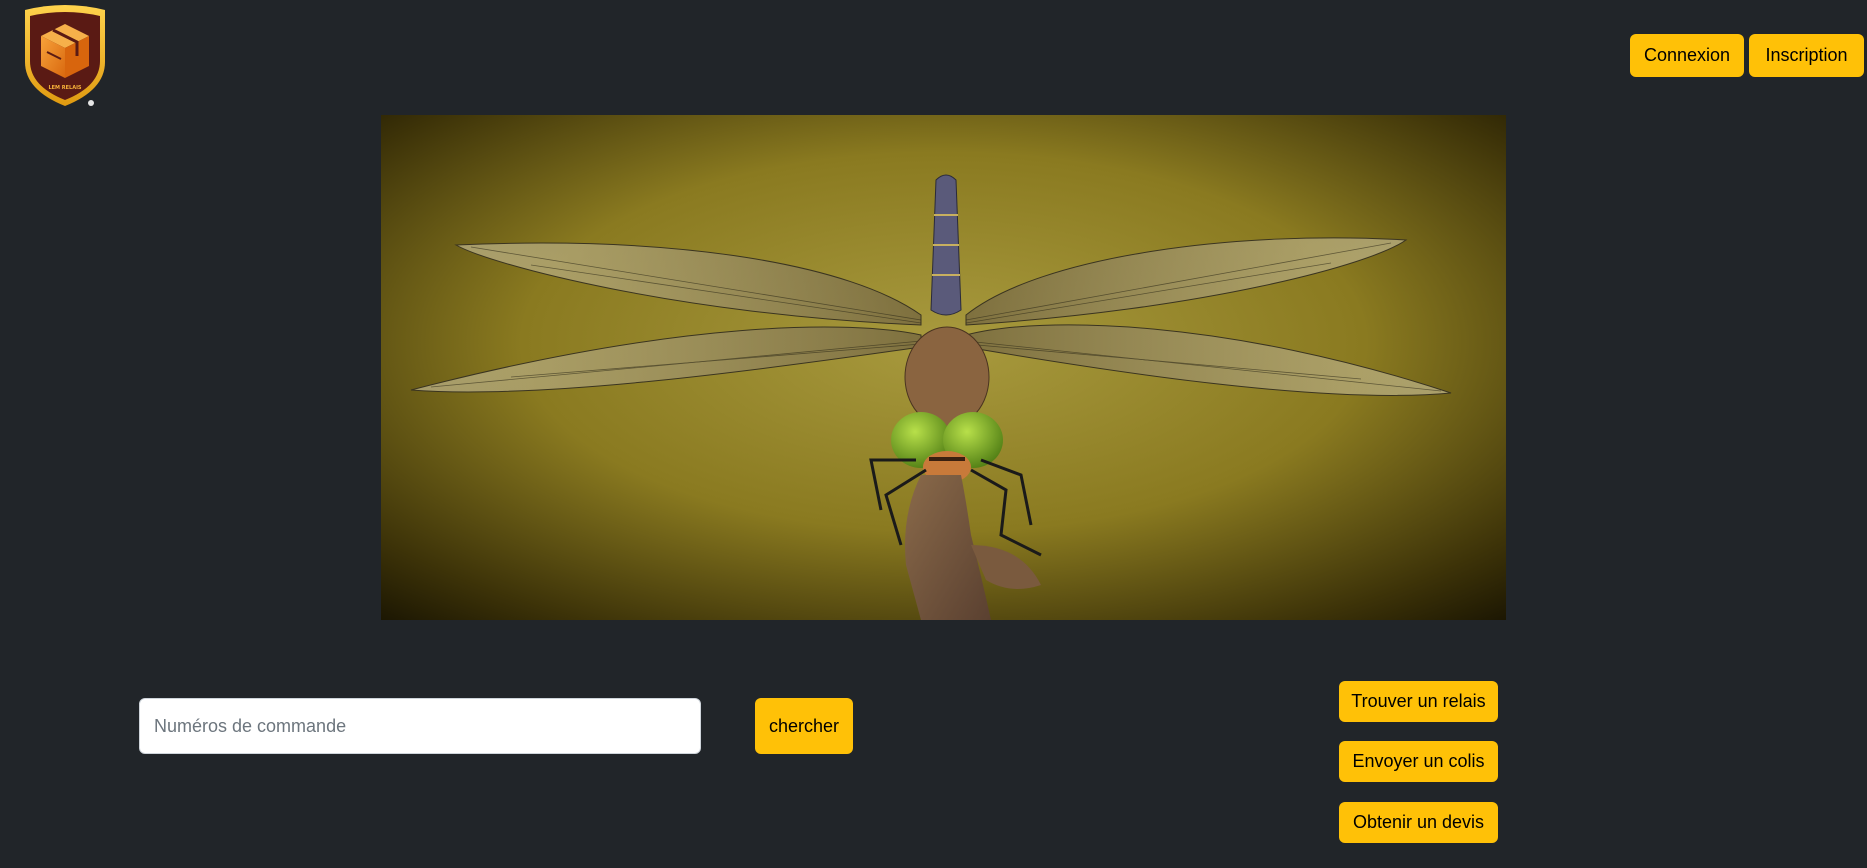 This screenshot has width=1867, height=868. Describe the element at coordinates (1418, 761) in the screenshot. I see `send-parcel-button: Envoyer un colis` at that location.